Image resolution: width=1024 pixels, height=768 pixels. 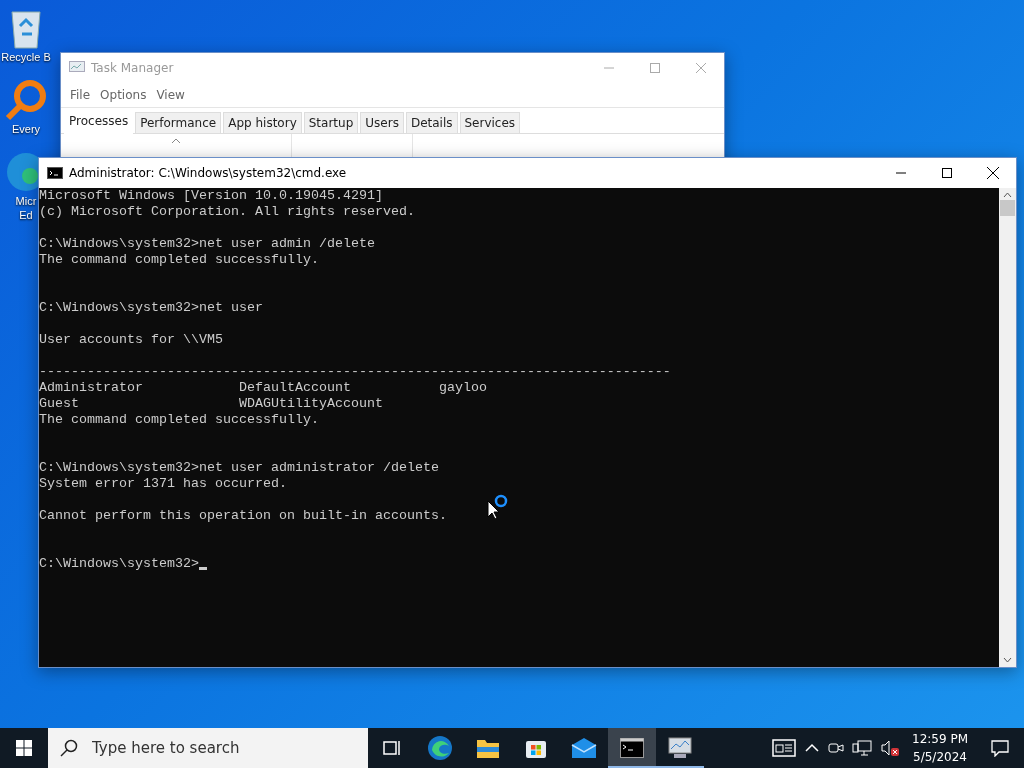 I want to click on search-field: Type here to search, so click(x=217, y=748).